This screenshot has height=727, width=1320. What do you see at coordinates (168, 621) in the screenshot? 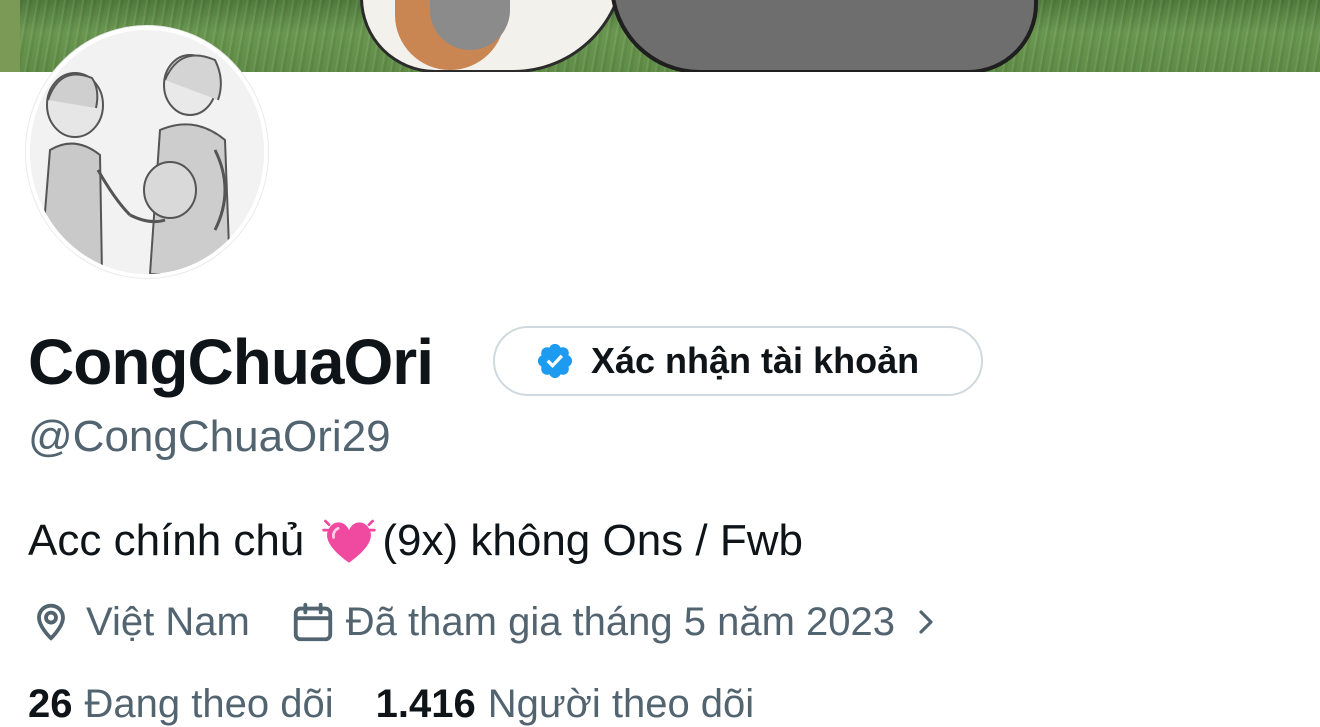
I see `location-text: Việt Nam` at bounding box center [168, 621].